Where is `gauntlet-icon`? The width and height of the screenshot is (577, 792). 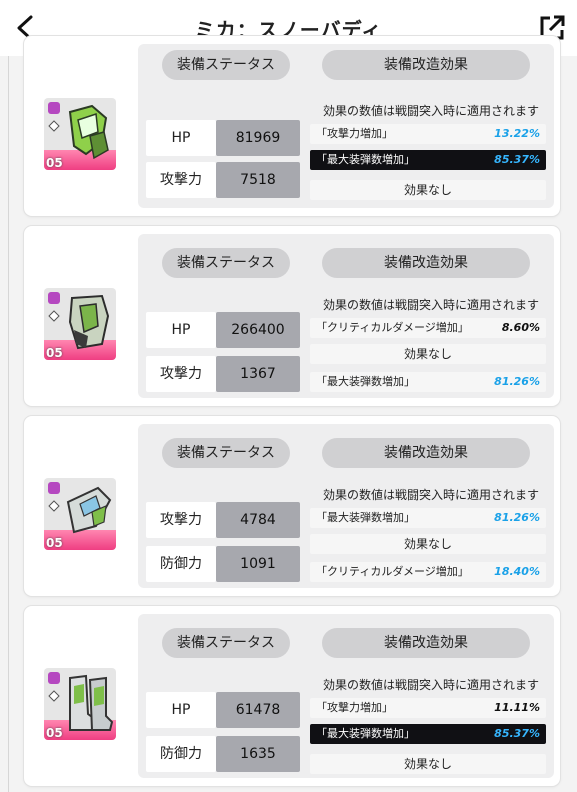
gauntlet-icon is located at coordinates (89, 510).